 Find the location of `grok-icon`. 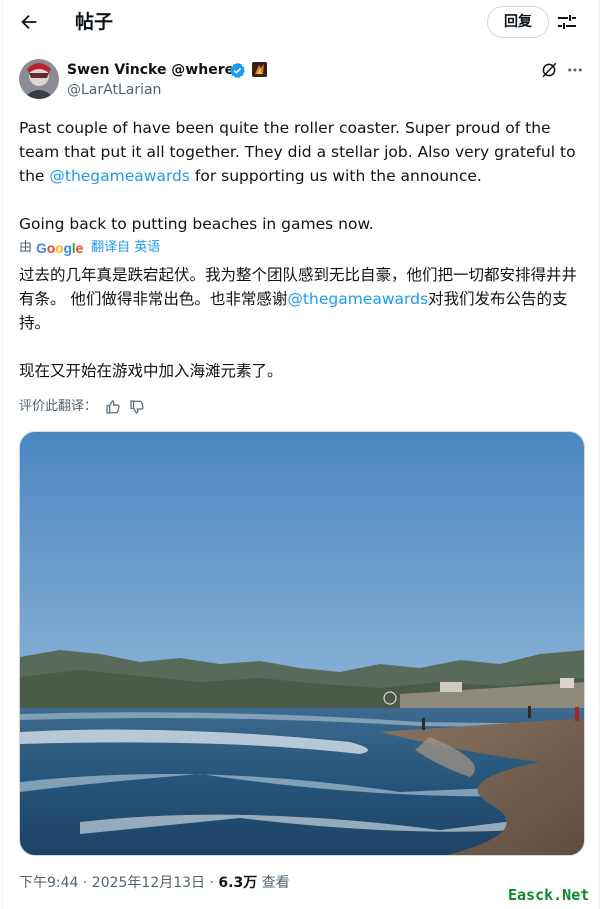

grok-icon is located at coordinates (549, 70).